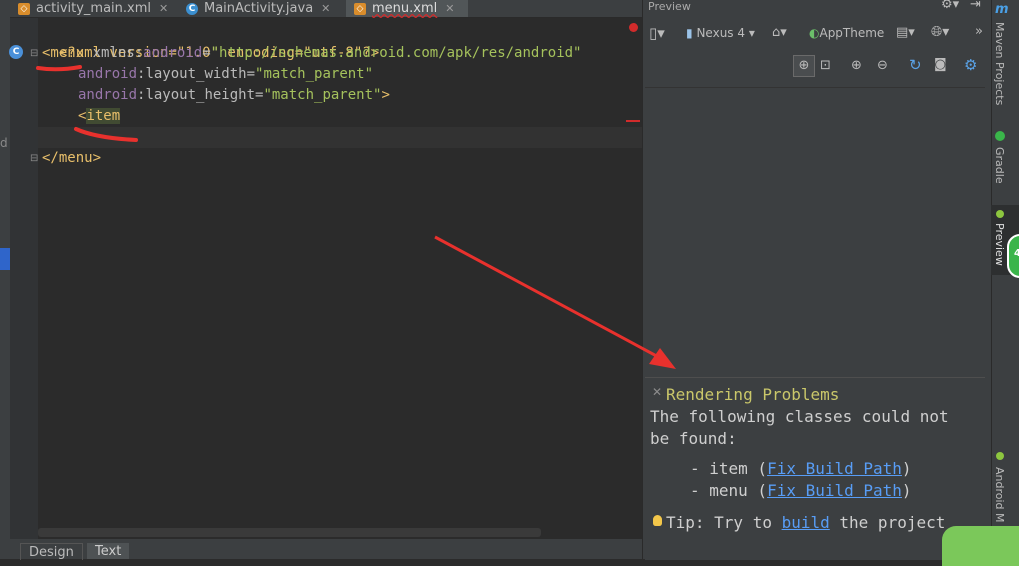 This screenshot has height=566, width=1019. What do you see at coordinates (887, 522) in the screenshot?
I see `tip-suffix: the project` at bounding box center [887, 522].